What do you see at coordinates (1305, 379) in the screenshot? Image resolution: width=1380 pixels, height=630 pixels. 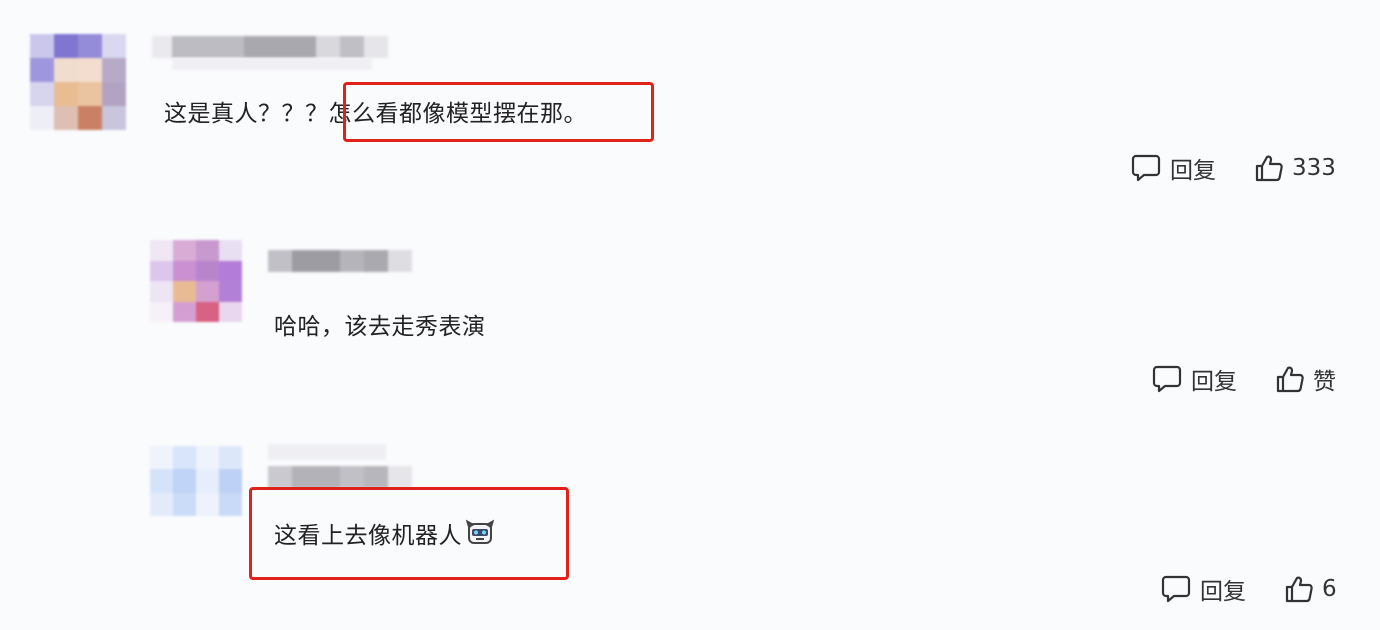 I see `like-button: 赞` at bounding box center [1305, 379].